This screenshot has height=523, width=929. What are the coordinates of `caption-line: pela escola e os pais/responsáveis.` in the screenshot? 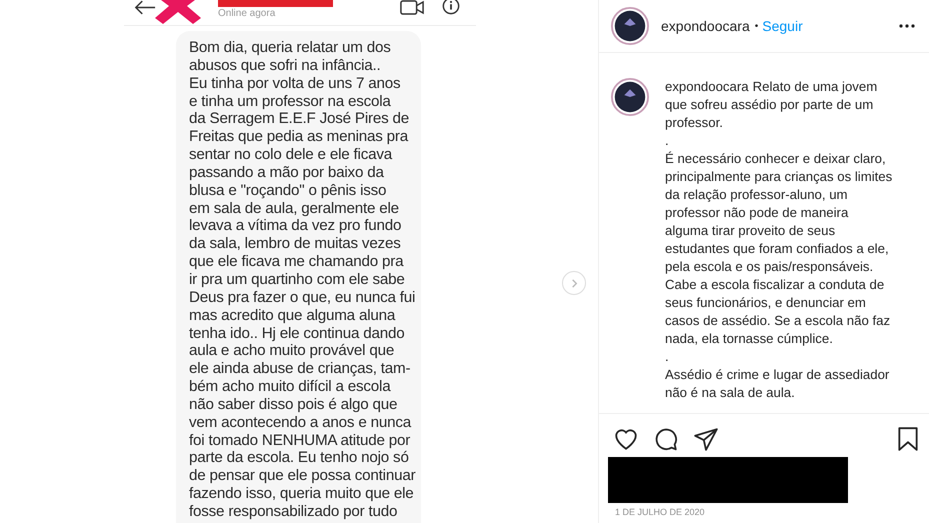 It's located at (769, 267).